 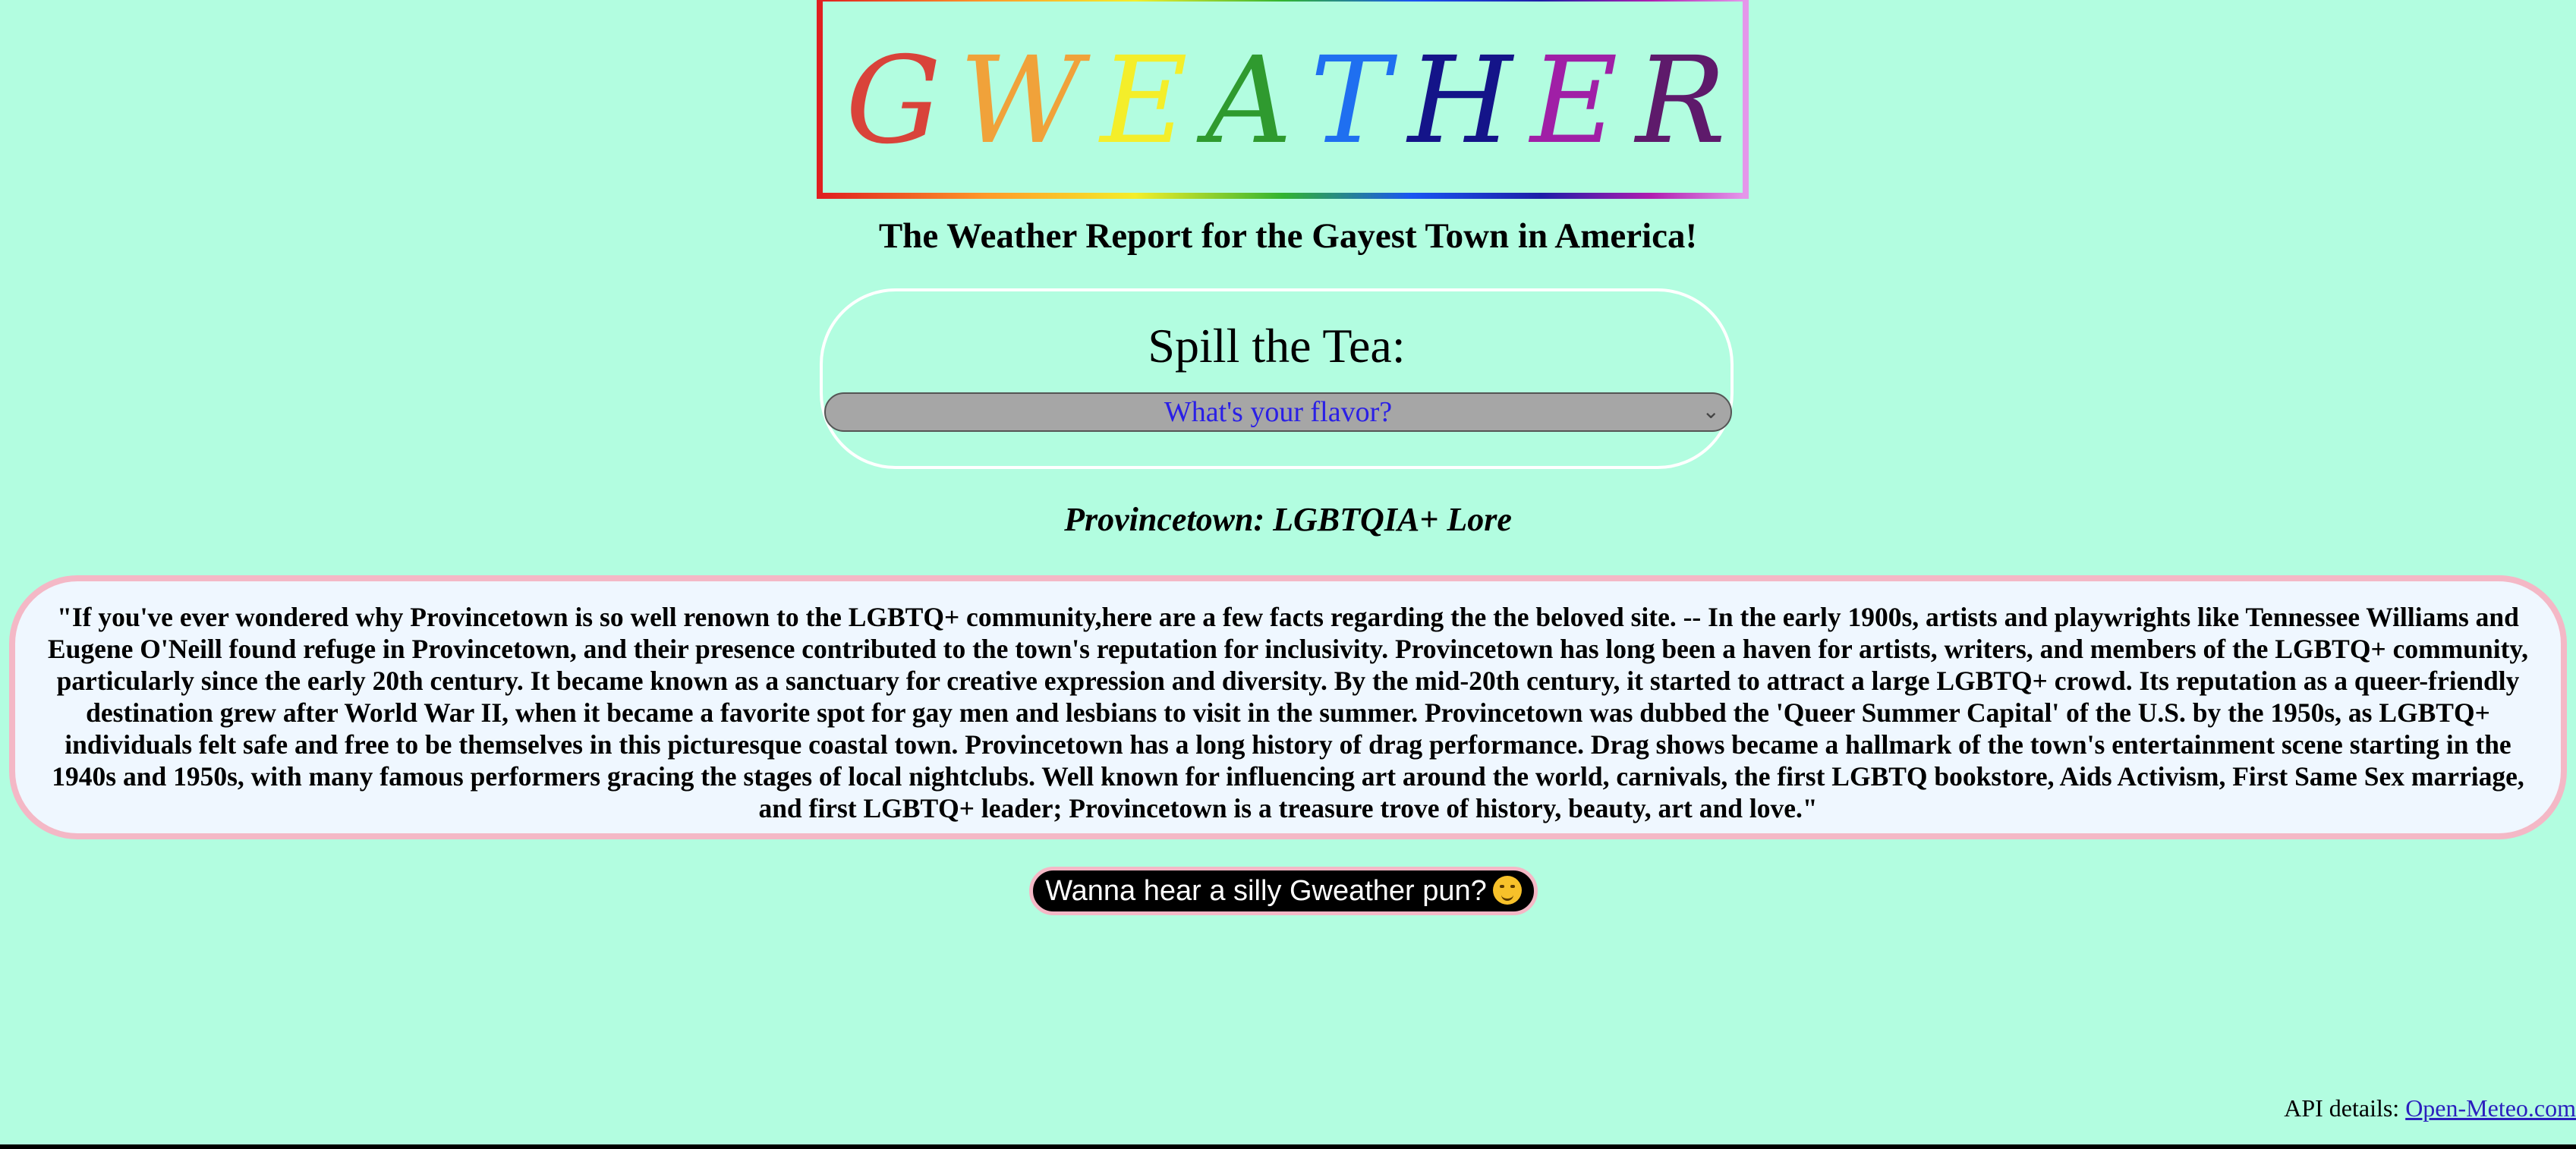 I want to click on logo-letter: W, so click(x=1021, y=101).